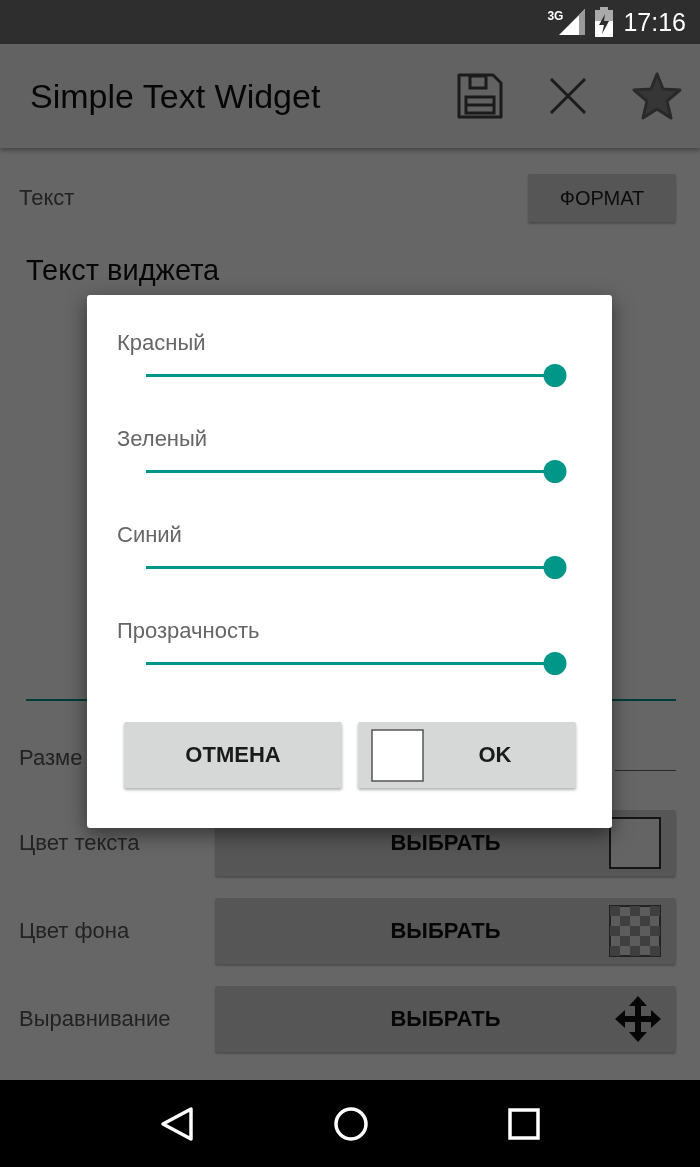 Image resolution: width=700 pixels, height=1167 pixels. Describe the element at coordinates (397, 755) in the screenshot. I see `color-preview-icon` at that location.